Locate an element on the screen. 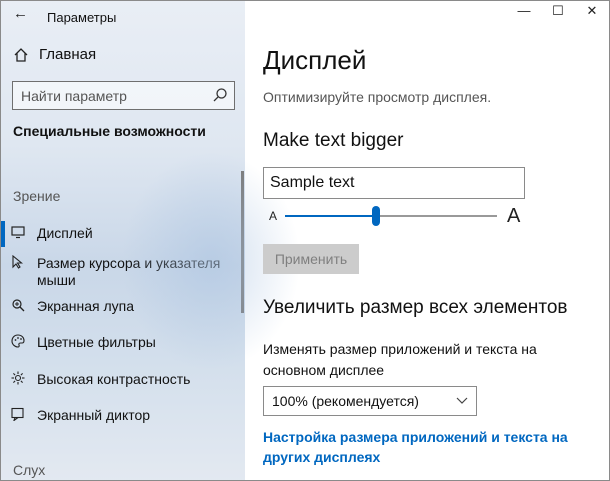 The width and height of the screenshot is (610, 481). sidebar-item-high-contrast: Высокая контрастность is located at coordinates (123, 379).